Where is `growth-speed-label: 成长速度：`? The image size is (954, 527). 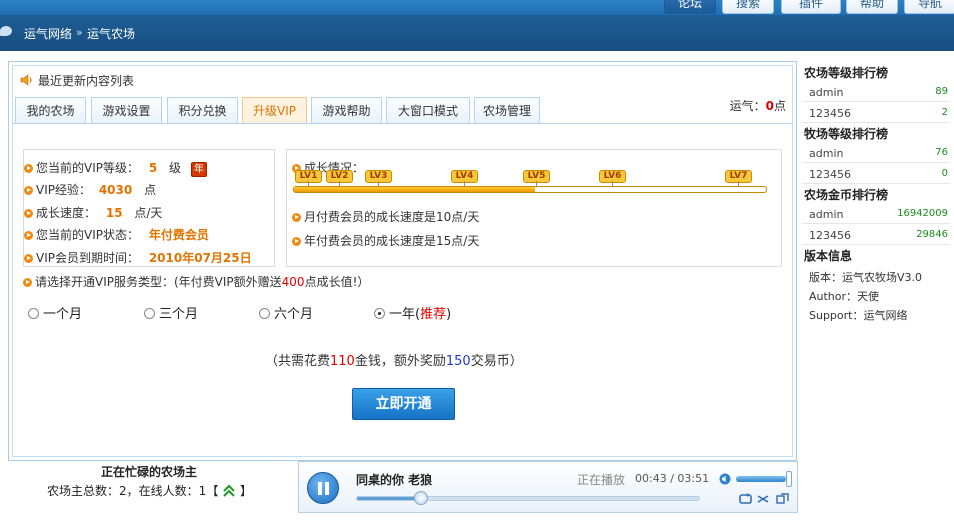
growth-speed-label: 成长速度： is located at coordinates (66, 213).